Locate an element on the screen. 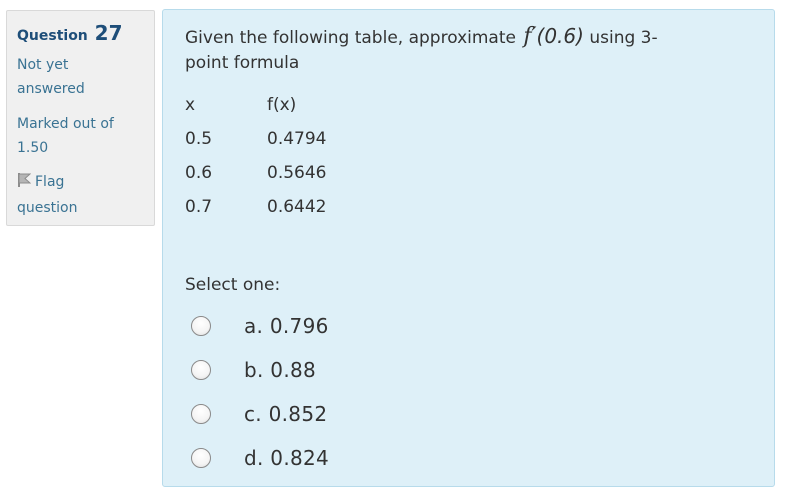 This screenshot has width=800, height=492. table-header-x: x is located at coordinates (190, 105).